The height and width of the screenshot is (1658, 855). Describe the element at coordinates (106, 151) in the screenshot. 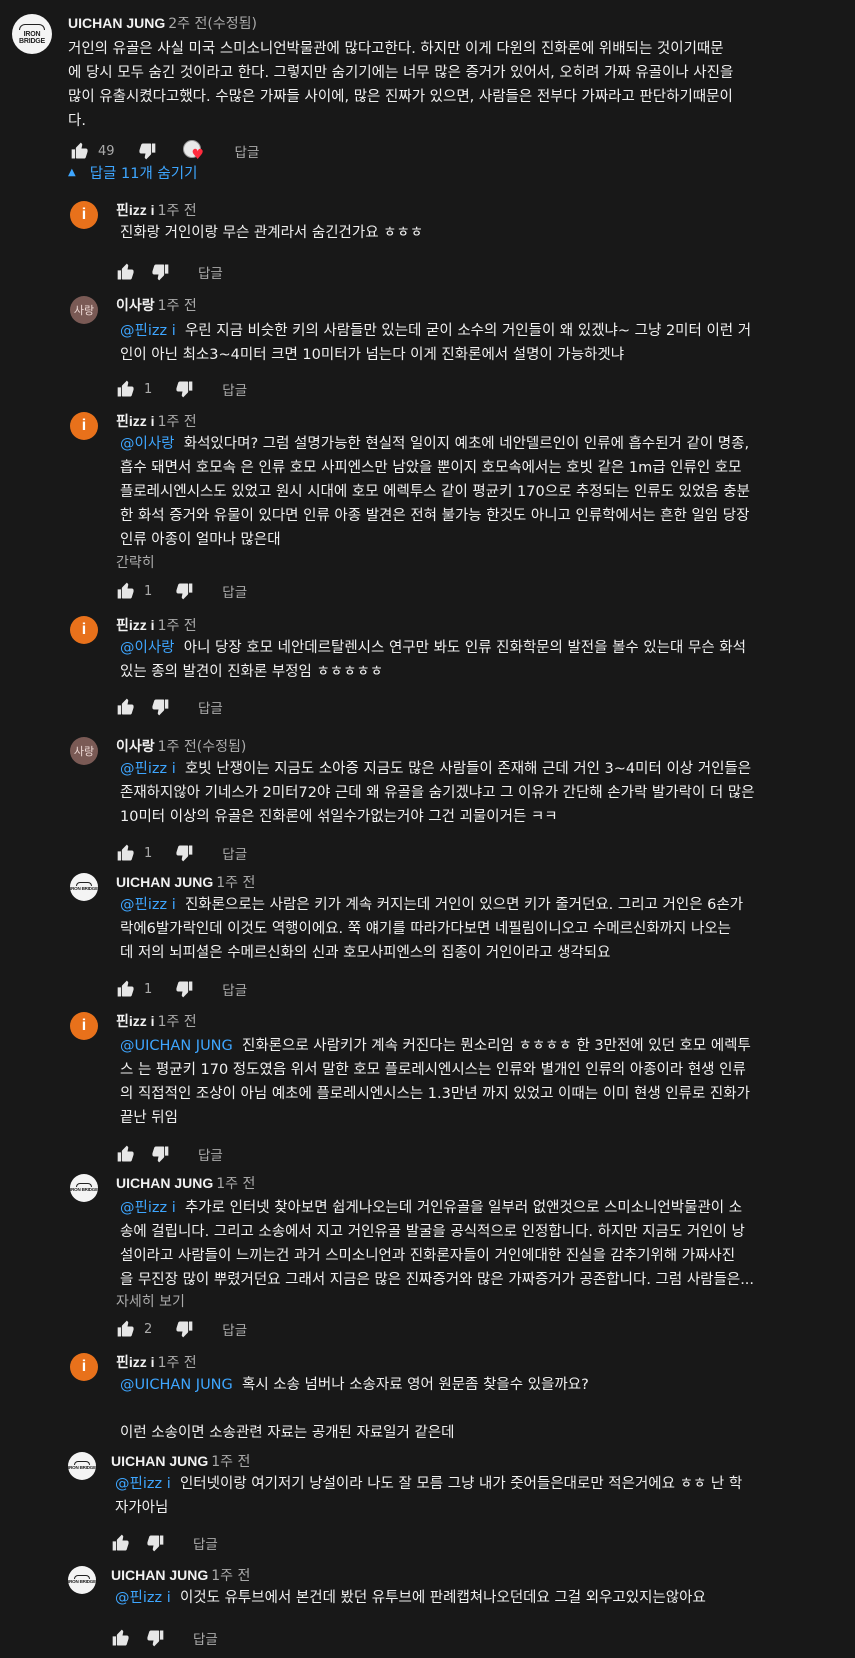

I see `like-count: 49` at that location.